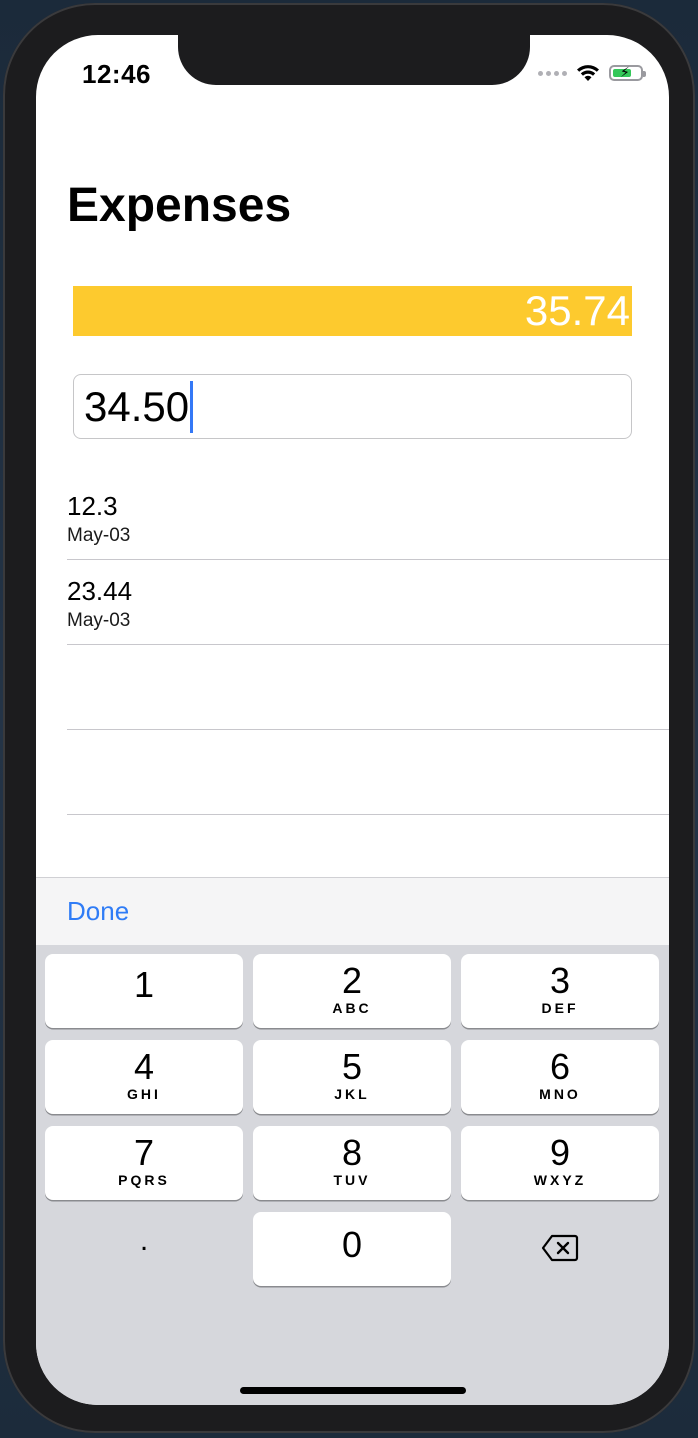 This screenshot has height=1438, width=698. Describe the element at coordinates (98, 911) in the screenshot. I see `done-button: Done` at that location.